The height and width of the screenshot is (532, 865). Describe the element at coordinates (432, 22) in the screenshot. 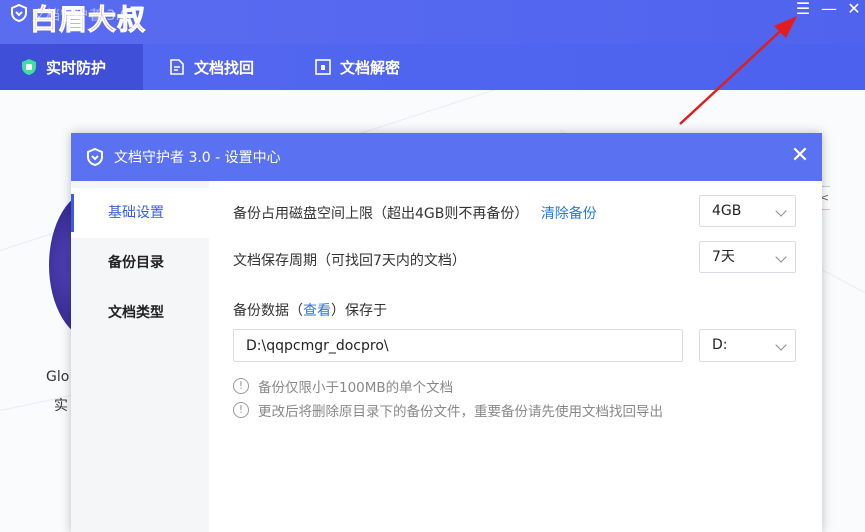

I see `title-bar: 文档守护者 3.0 白眉大叔 ☰ — ✕` at that location.